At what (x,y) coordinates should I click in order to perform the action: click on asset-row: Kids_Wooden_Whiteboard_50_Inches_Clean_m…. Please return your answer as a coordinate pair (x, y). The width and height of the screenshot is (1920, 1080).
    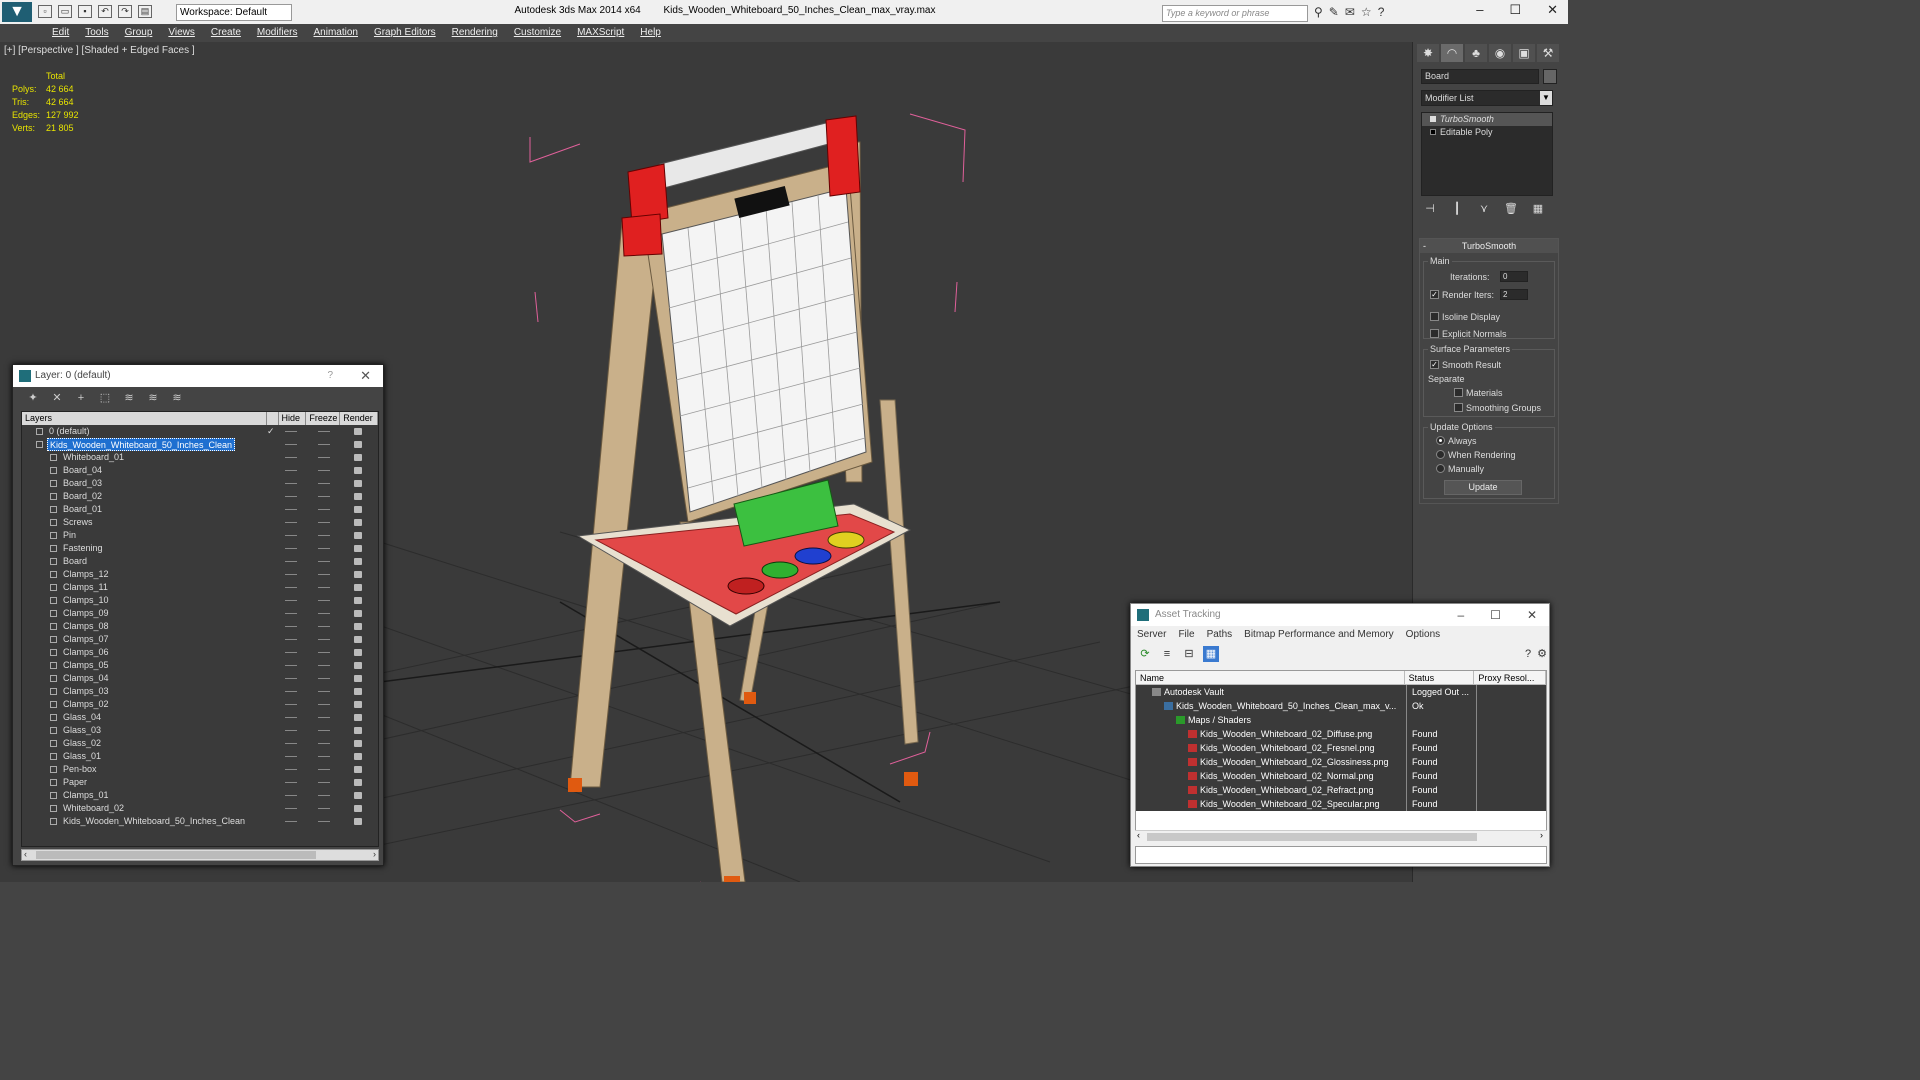
    Looking at the image, I should click on (1341, 706).